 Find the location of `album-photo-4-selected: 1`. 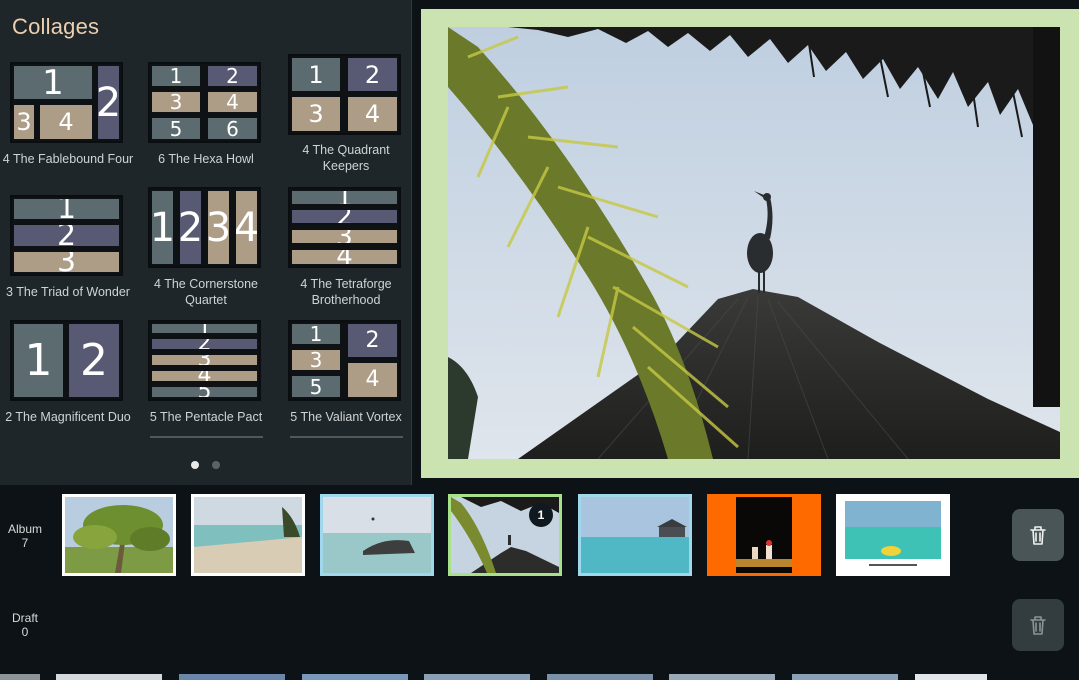

album-photo-4-selected: 1 is located at coordinates (505, 535).